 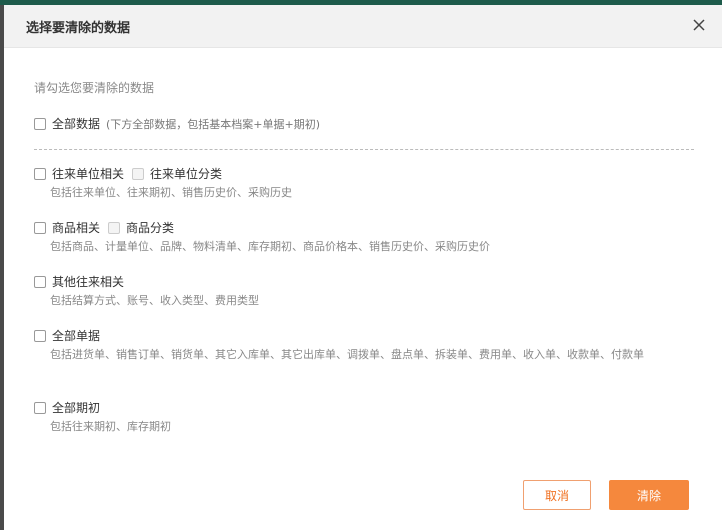 I want to click on dialog-title: 选择要清除的数据, so click(x=78, y=28).